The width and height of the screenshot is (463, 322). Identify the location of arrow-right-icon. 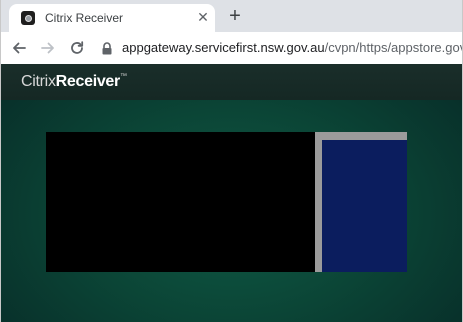
(48, 48).